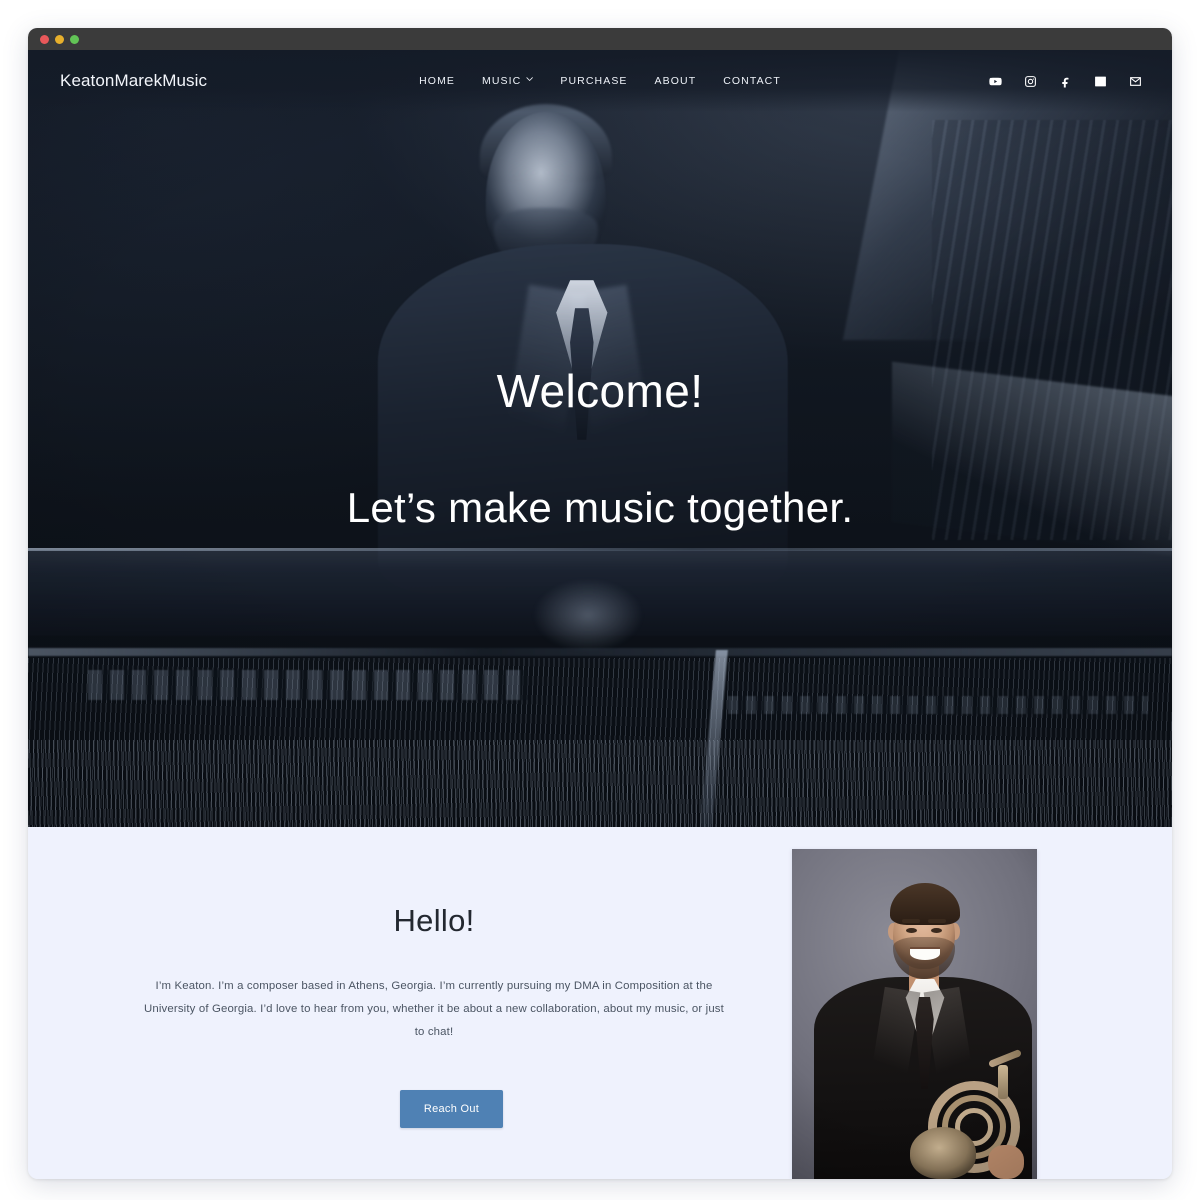 Image resolution: width=1200 pixels, height=1200 pixels. Describe the element at coordinates (600, 39) in the screenshot. I see `browser-titlebar` at that location.